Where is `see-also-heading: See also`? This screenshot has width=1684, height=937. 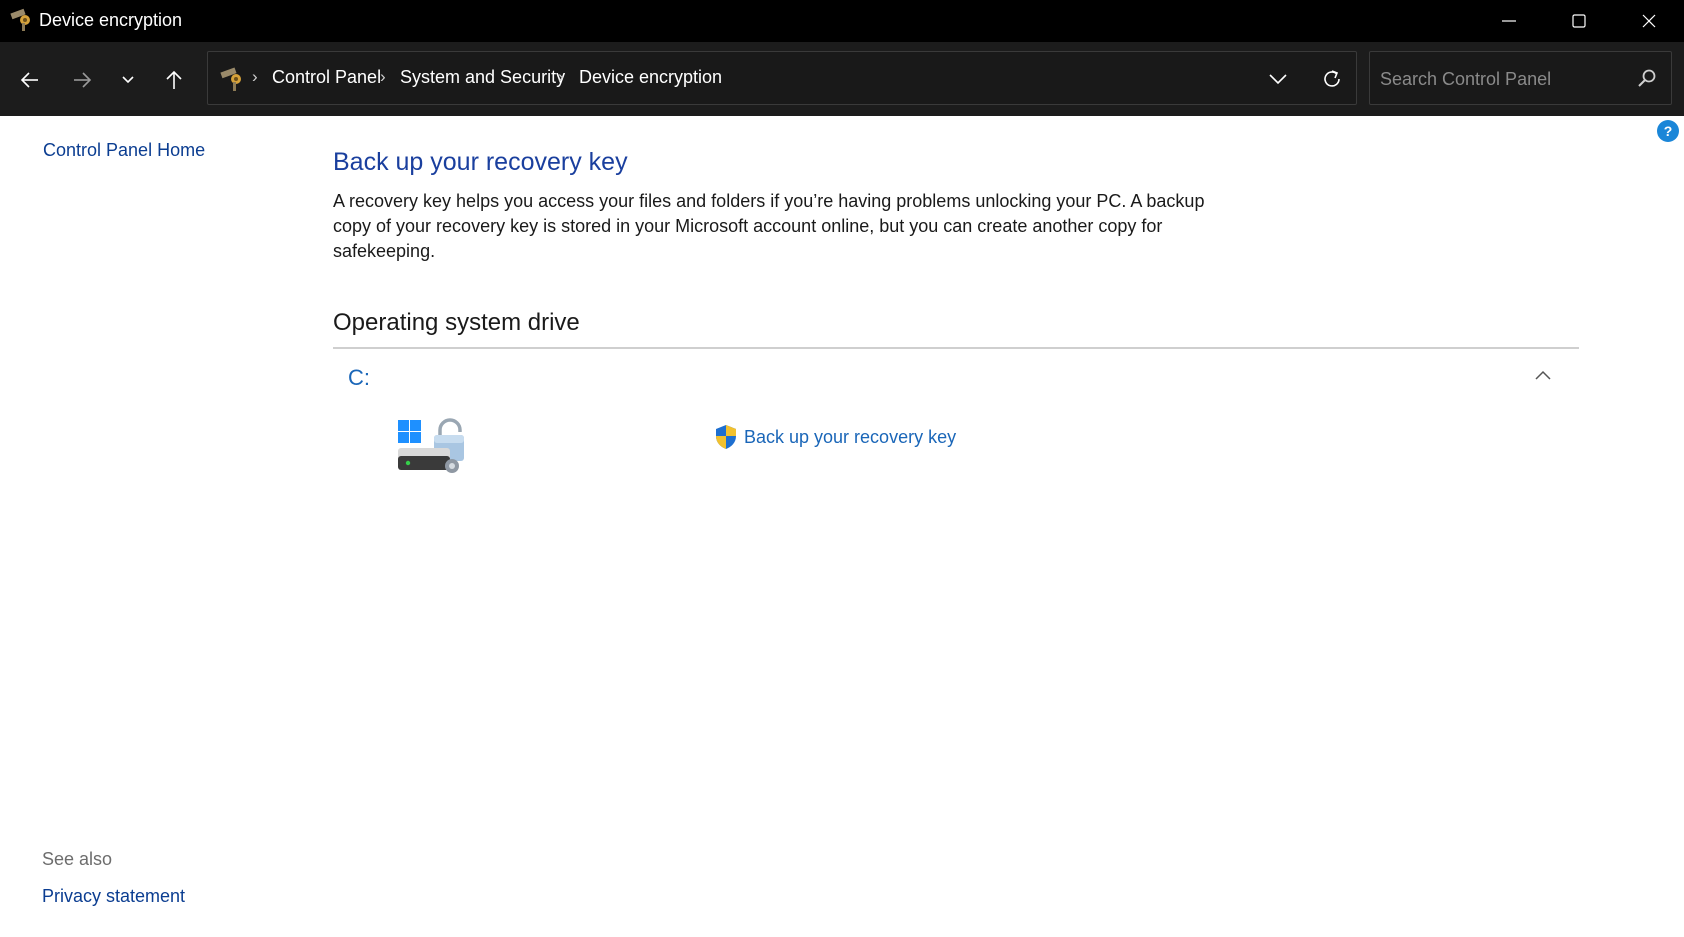 see-also-heading: See also is located at coordinates (77, 859).